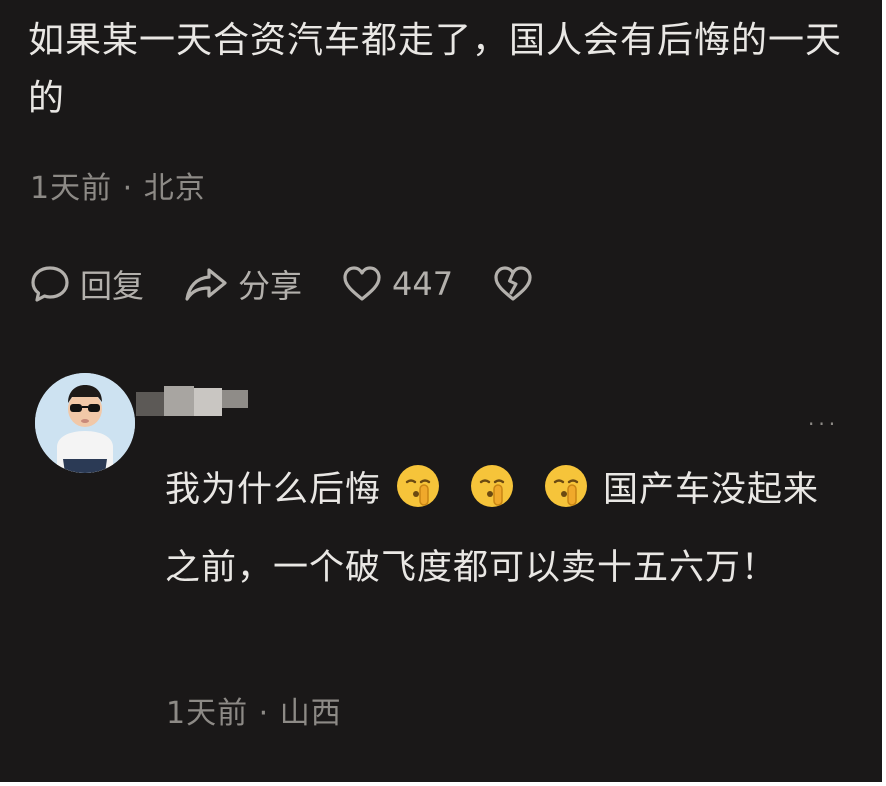 Image resolution: width=886 pixels, height=786 pixels. Describe the element at coordinates (206, 284) in the screenshot. I see `share-arrow-icon` at that location.